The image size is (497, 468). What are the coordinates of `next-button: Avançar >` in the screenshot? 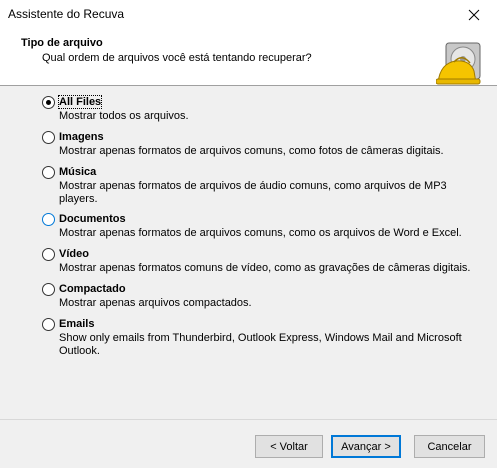 It's located at (366, 446).